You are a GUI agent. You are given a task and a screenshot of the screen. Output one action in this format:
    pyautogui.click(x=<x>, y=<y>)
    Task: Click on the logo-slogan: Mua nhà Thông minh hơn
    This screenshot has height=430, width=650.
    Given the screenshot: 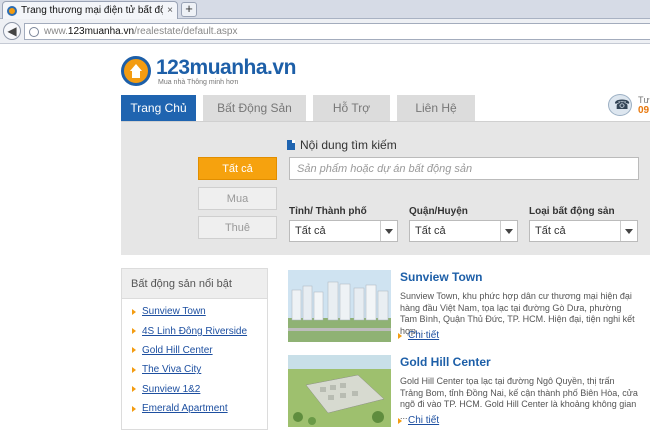 What is the action you would take?
    pyautogui.click(x=198, y=82)
    